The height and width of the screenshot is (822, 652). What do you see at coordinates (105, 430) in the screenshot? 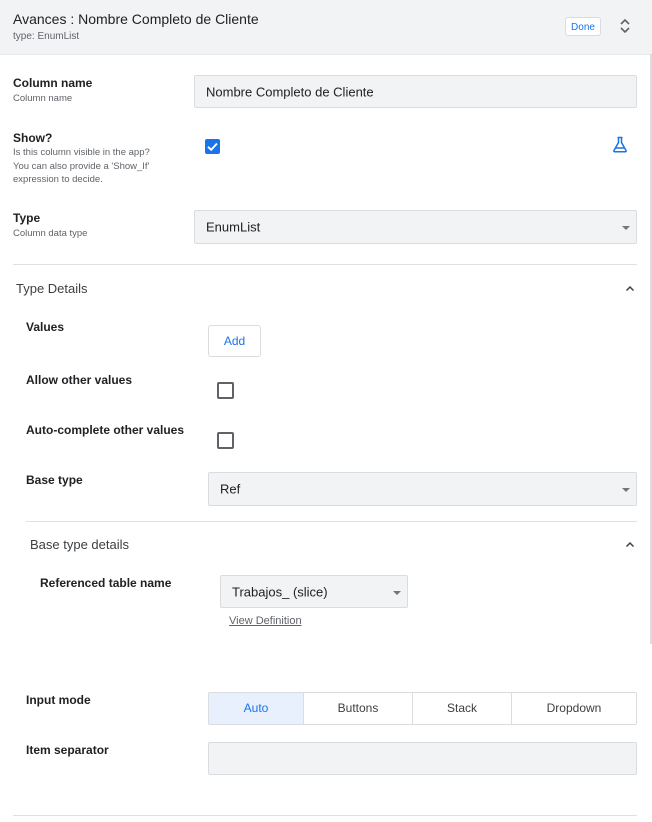
I see `autocomplete-label: Auto-complete other values` at bounding box center [105, 430].